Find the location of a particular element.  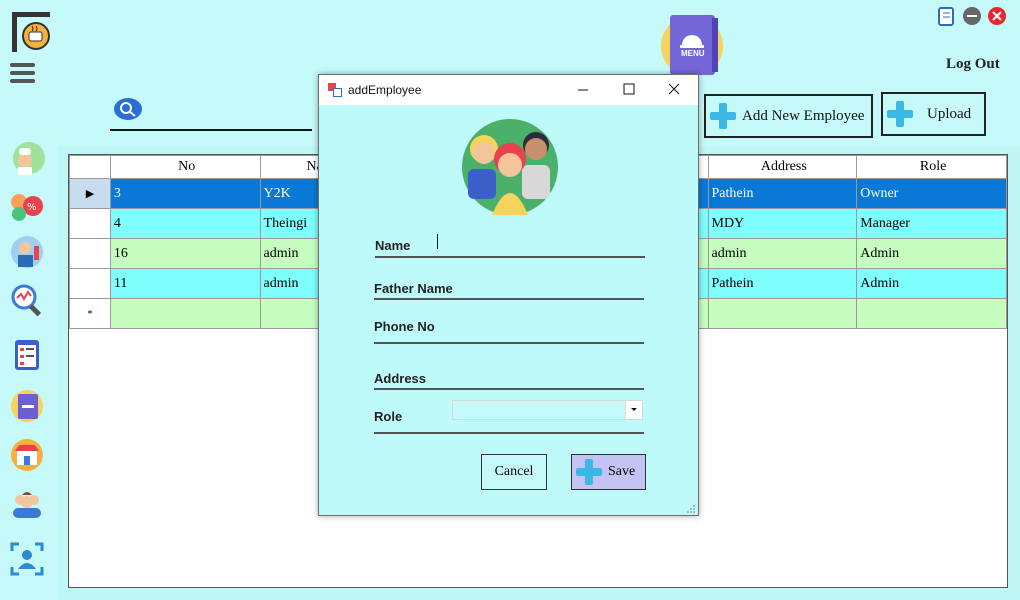

menu-book-logo: MENU is located at coordinates (693, 45).